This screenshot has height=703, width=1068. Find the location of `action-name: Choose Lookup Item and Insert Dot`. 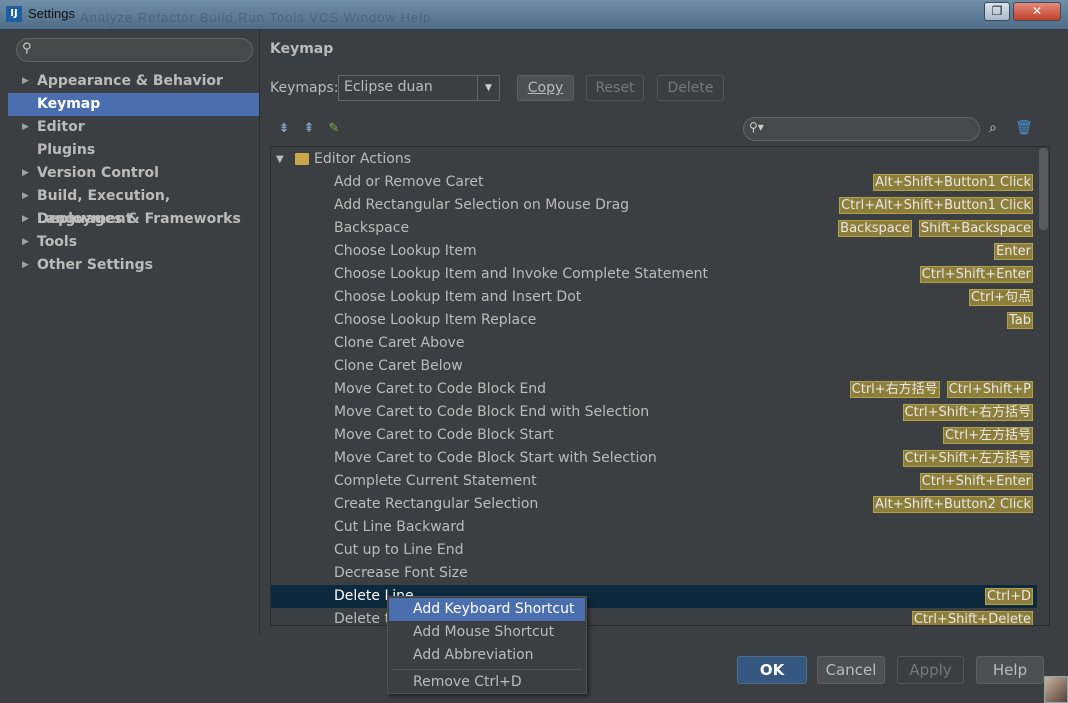

action-name: Choose Lookup Item and Insert Dot is located at coordinates (458, 297).